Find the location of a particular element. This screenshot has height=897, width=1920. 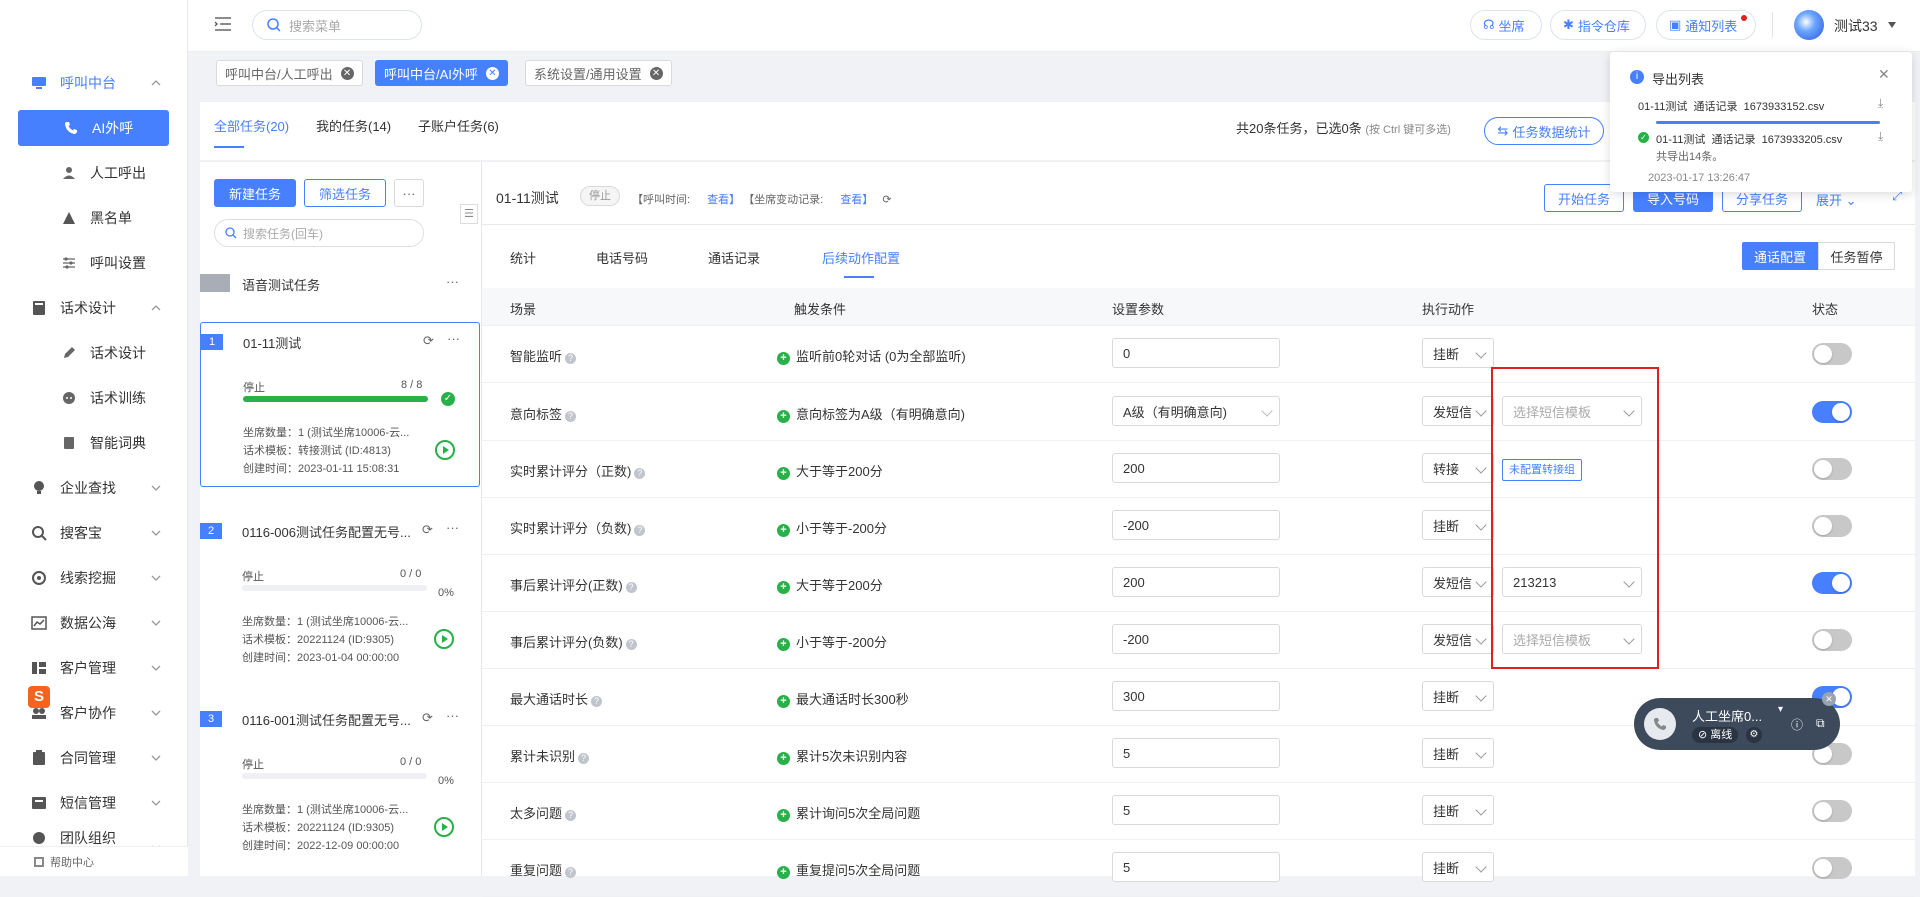

action-select: 转接 is located at coordinates (1458, 468).